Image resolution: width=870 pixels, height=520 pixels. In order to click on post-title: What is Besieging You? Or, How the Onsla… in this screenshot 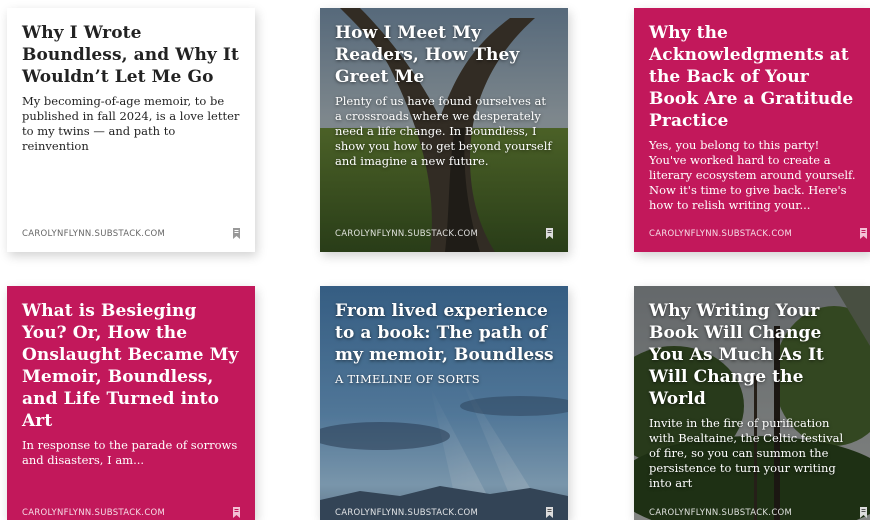, I will do `click(131, 366)`.